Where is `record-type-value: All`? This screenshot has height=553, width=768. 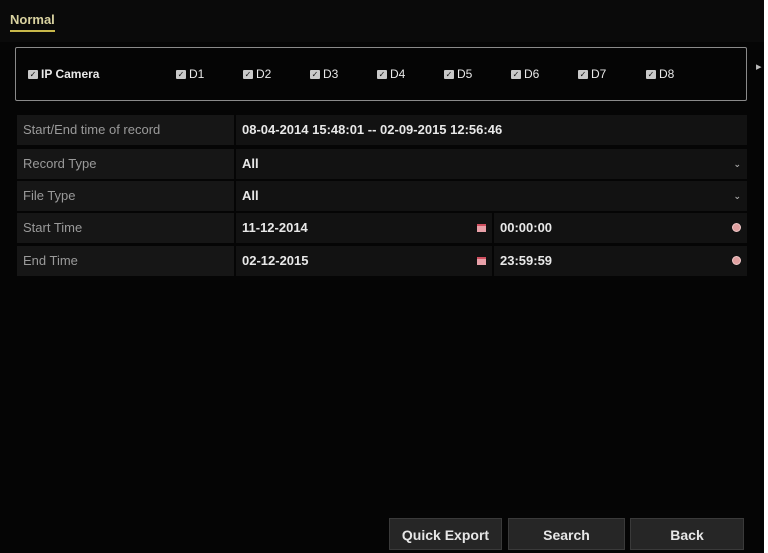 record-type-value: All is located at coordinates (250, 163).